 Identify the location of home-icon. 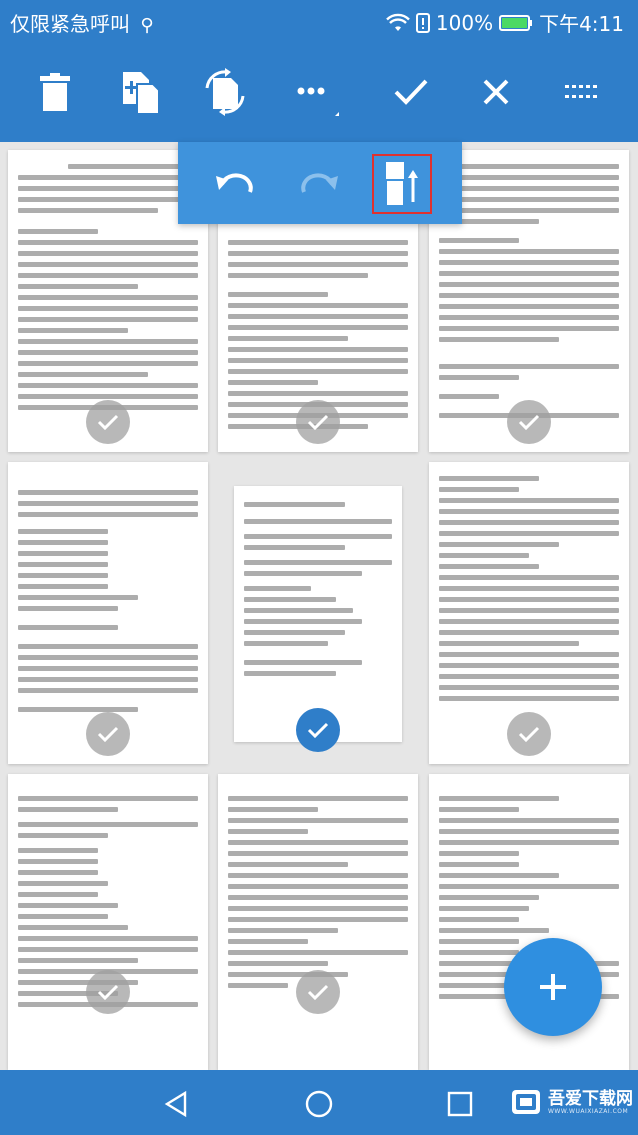
(319, 1104).